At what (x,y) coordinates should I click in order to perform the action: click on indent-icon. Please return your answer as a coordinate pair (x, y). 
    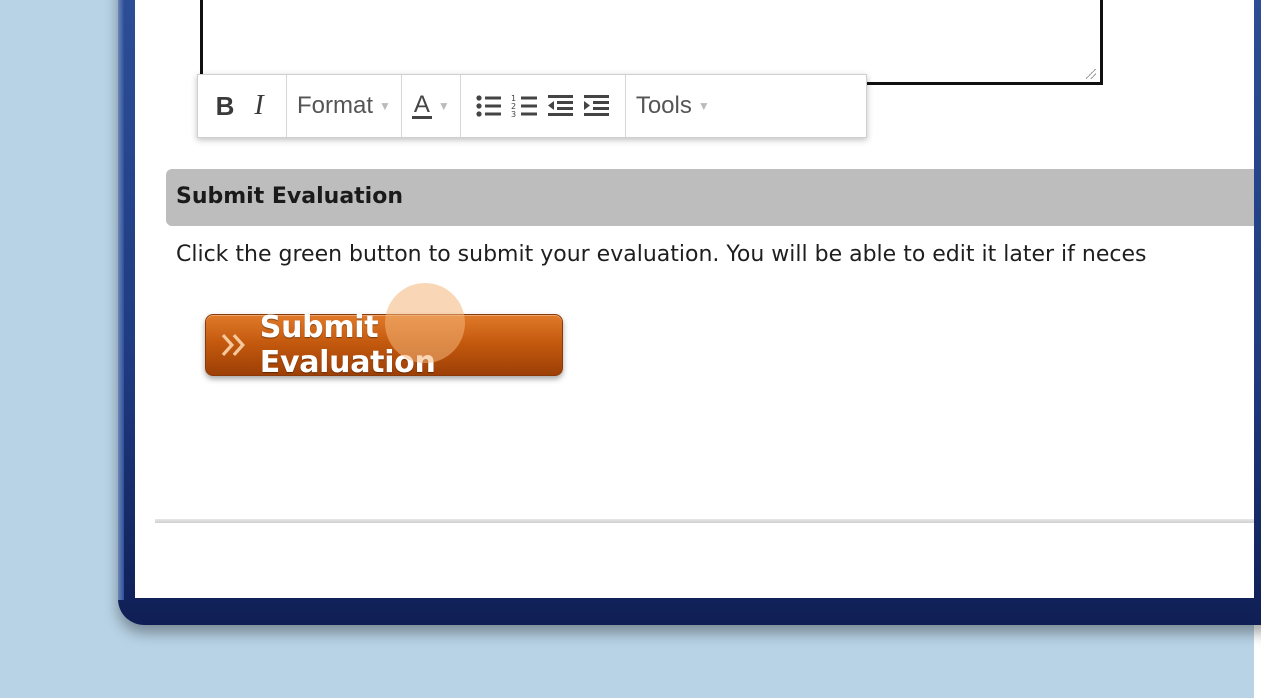
    Looking at the image, I should click on (597, 106).